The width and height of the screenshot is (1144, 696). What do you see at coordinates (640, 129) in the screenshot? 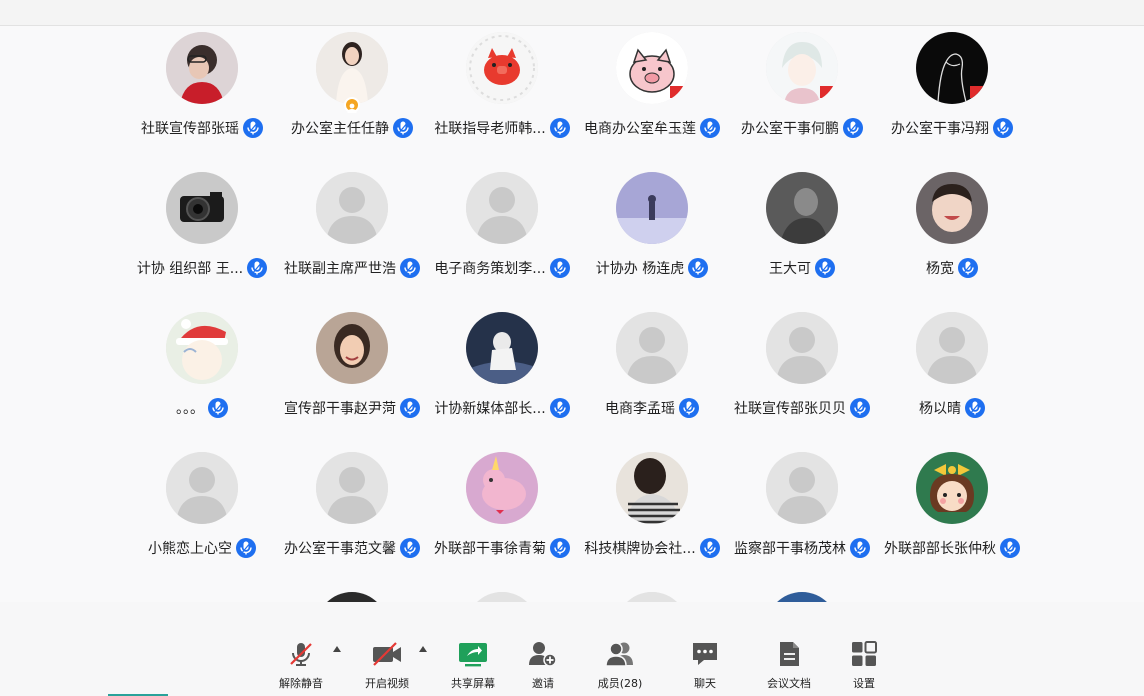
I see `participant-name: 电商办公室牟玉莲` at bounding box center [640, 129].